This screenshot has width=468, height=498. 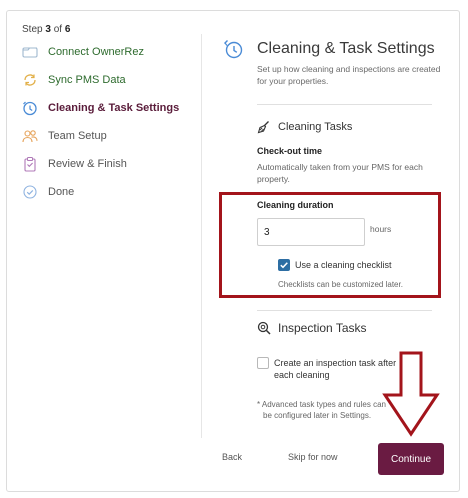 I want to click on step-item-done: Done, so click(x=112, y=192).